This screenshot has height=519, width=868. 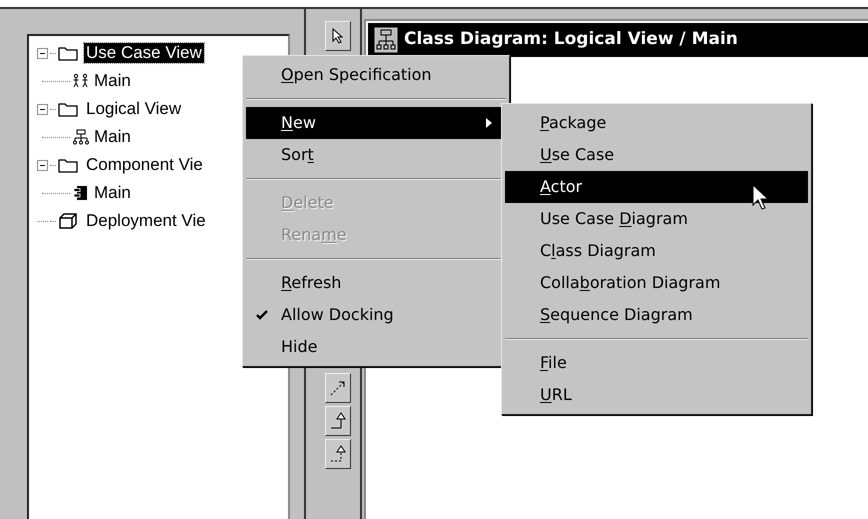 I want to click on menu-item: File, so click(x=656, y=363).